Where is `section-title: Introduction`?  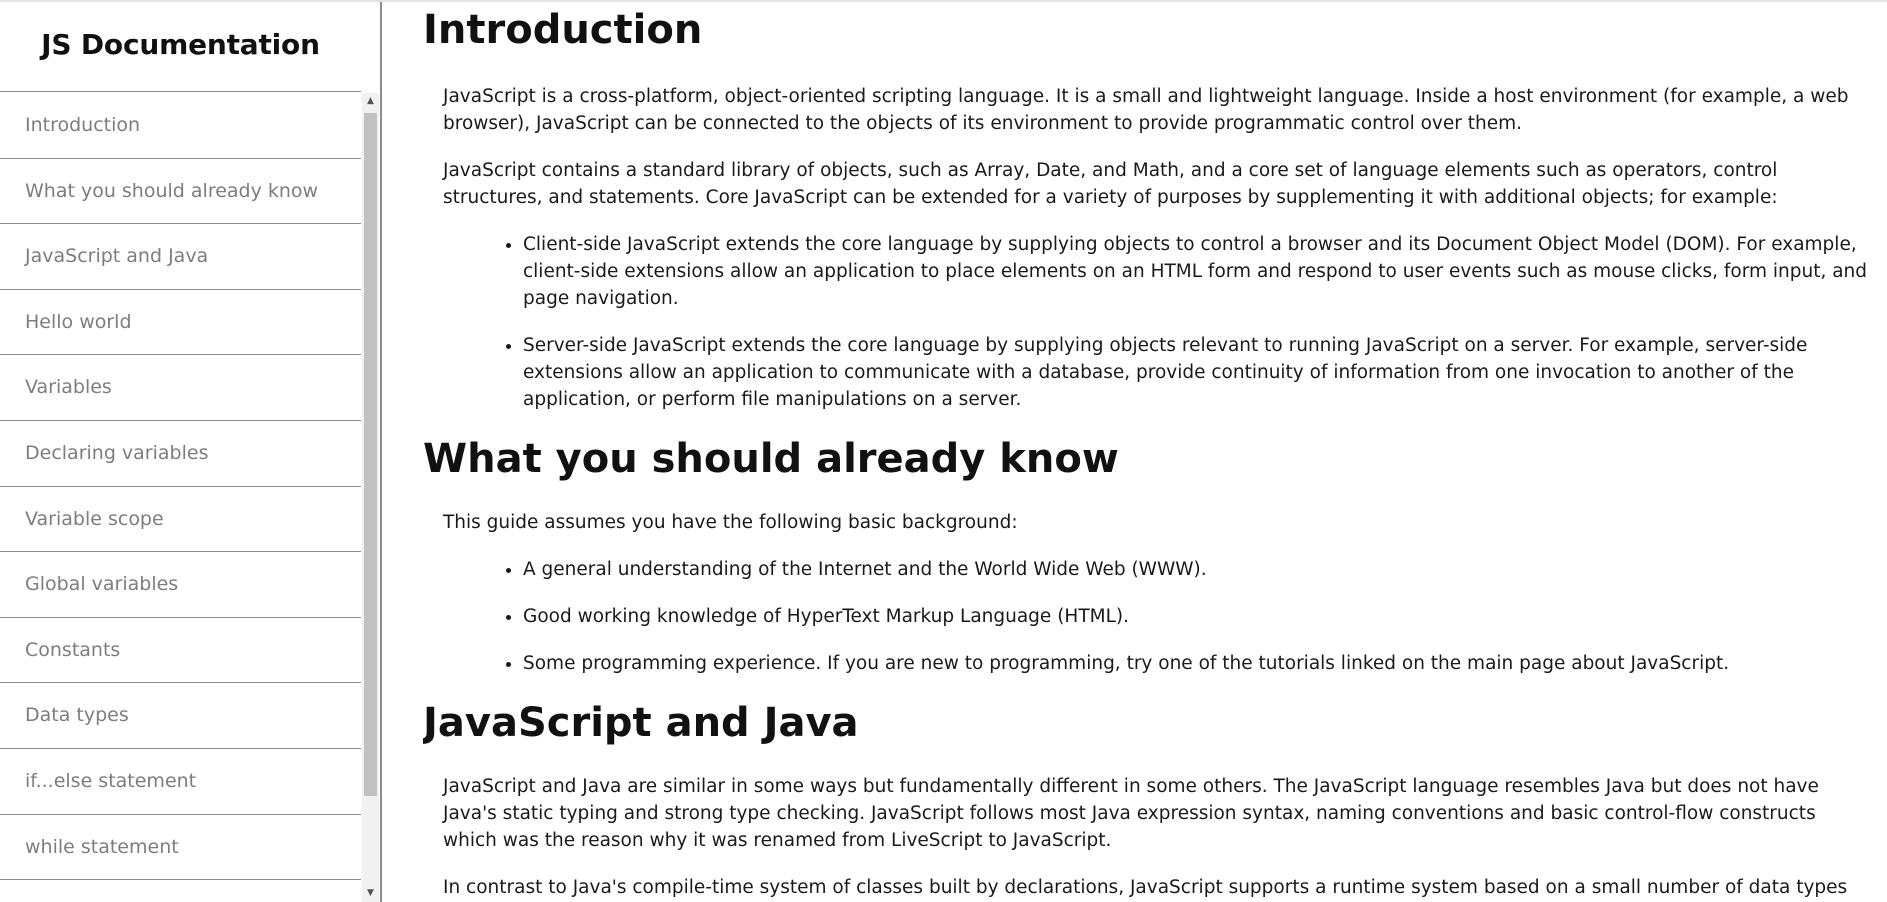
section-title: Introduction is located at coordinates (563, 30).